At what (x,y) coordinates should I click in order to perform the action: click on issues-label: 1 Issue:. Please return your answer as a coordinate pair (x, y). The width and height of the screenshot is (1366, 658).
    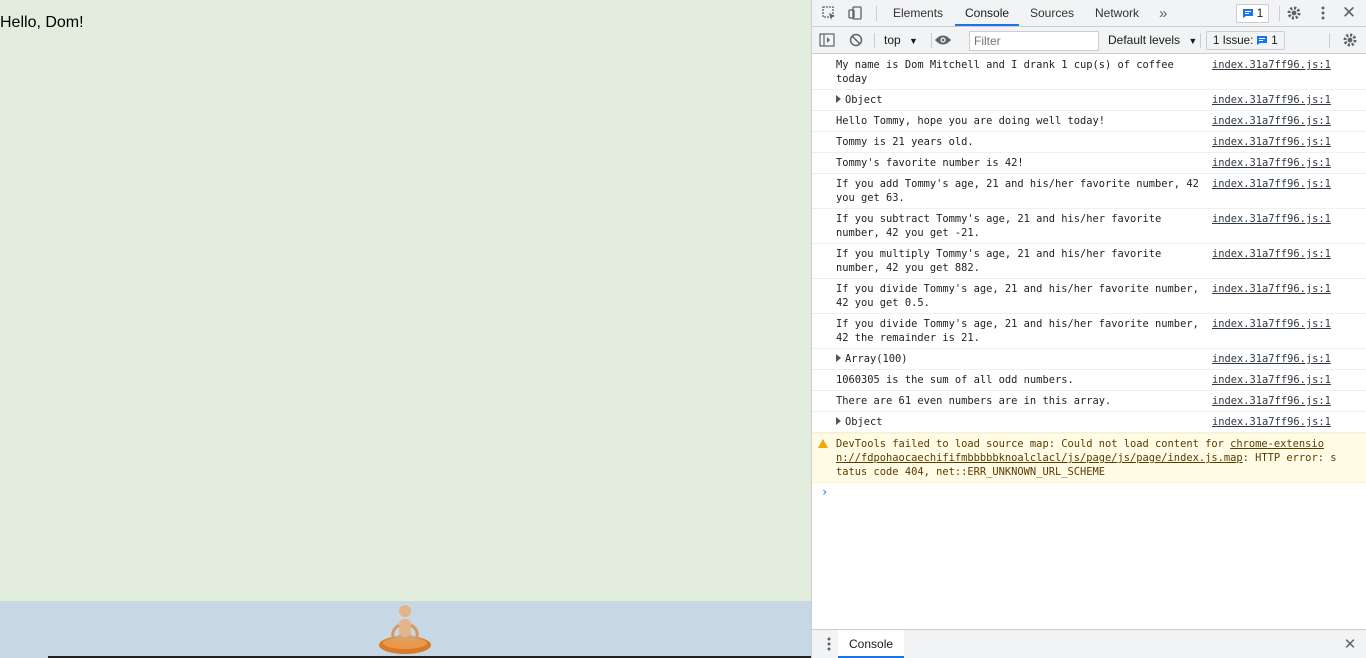
    Looking at the image, I should click on (1233, 40).